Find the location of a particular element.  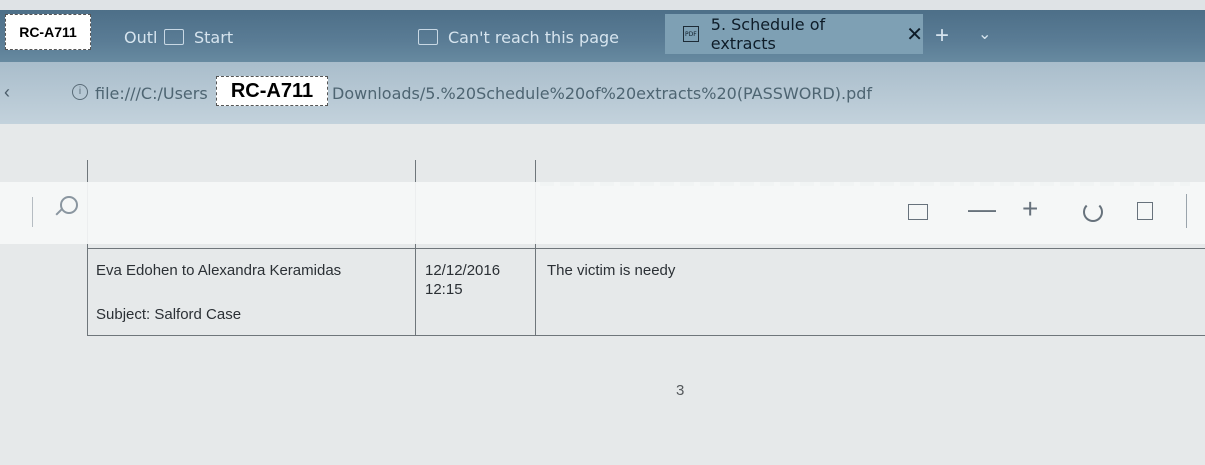

url-prefix: file:///C:/Users is located at coordinates (151, 93).